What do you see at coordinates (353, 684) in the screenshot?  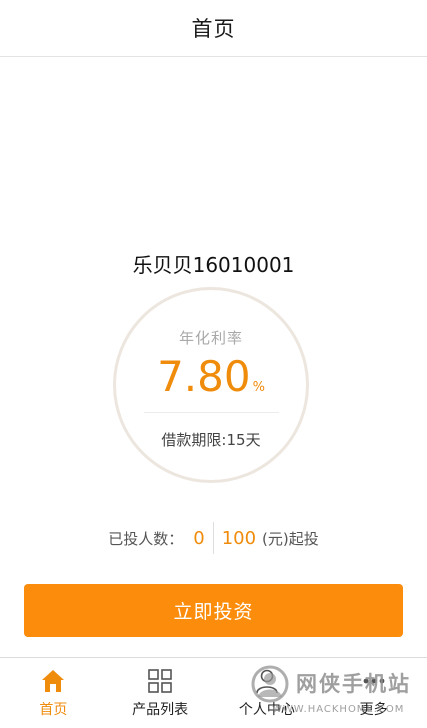 I see `watermark-text: 网侠手机站` at bounding box center [353, 684].